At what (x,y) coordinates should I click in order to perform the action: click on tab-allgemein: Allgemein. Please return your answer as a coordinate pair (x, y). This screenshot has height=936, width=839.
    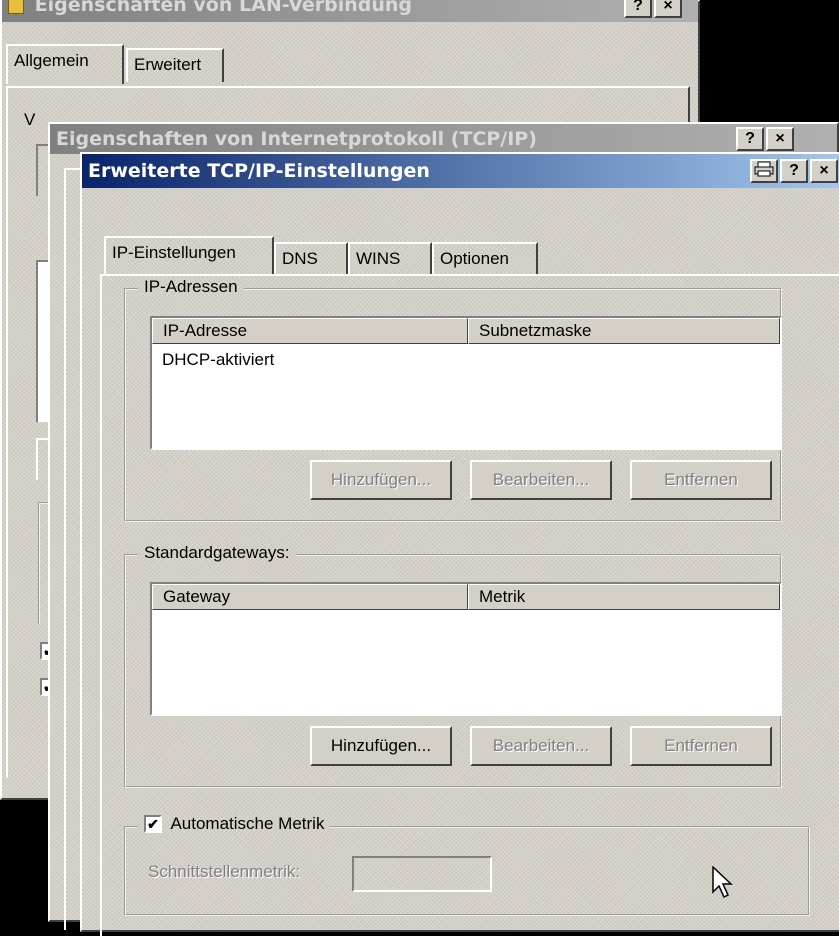
    Looking at the image, I should click on (65, 64).